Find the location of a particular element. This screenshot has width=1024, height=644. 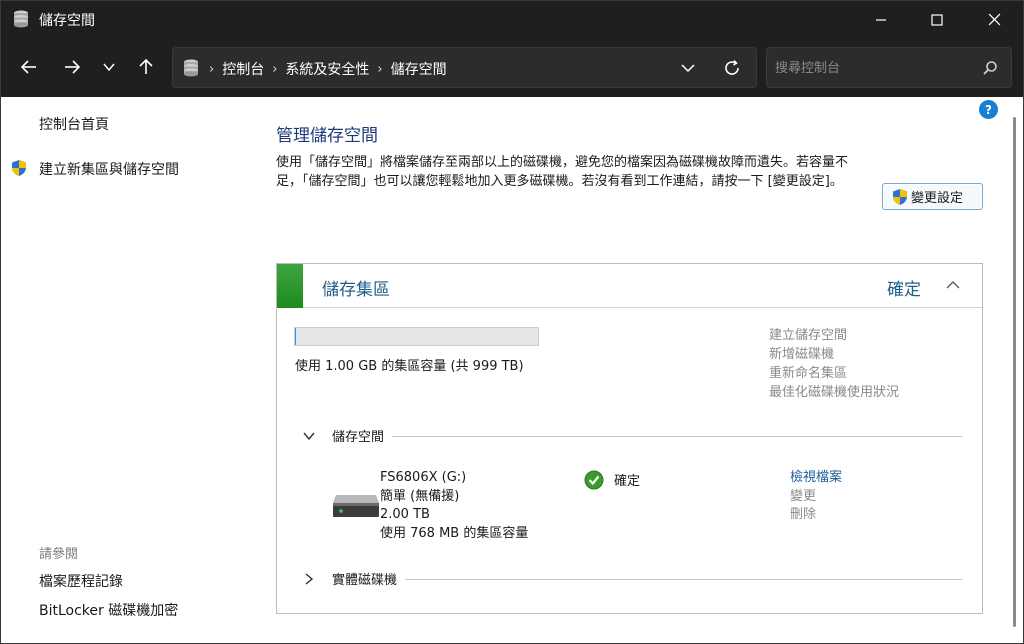

back-button is located at coordinates (29, 67).